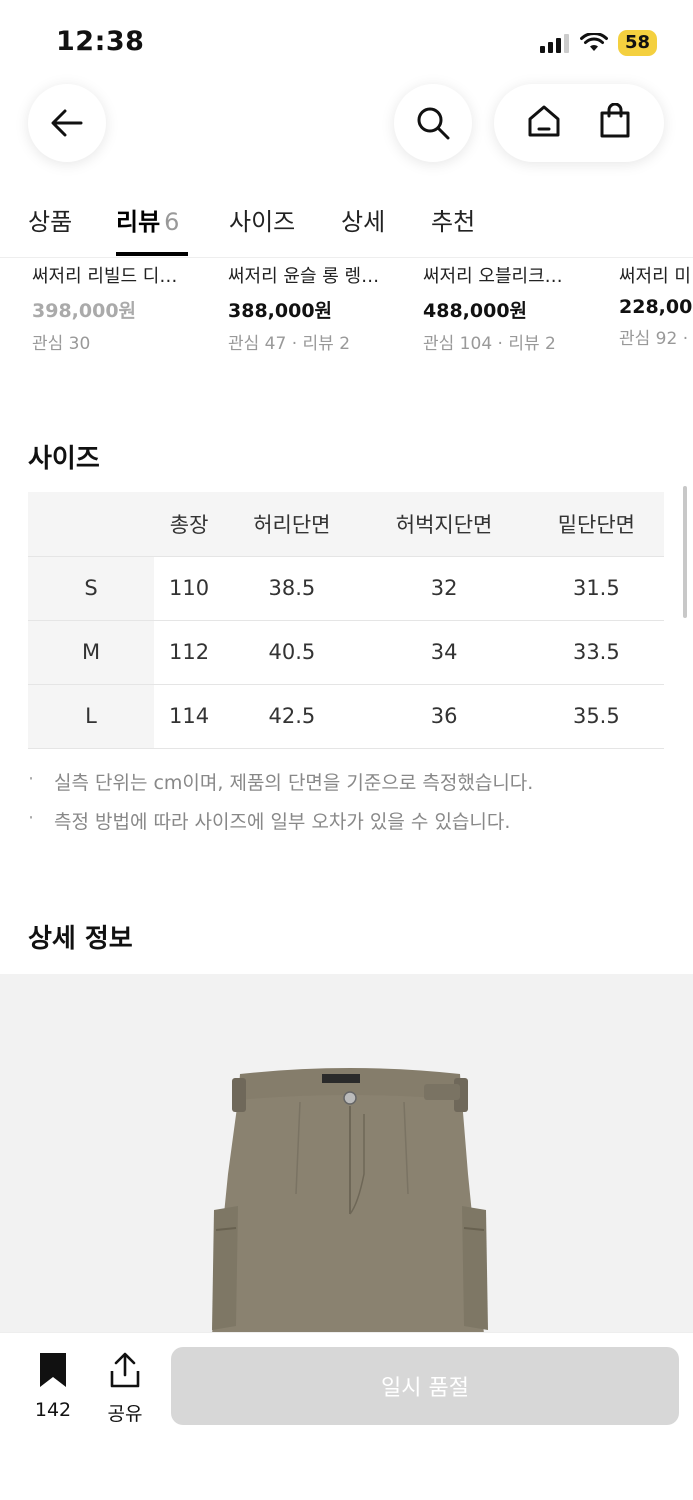 The width and height of the screenshot is (693, 1500). What do you see at coordinates (189, 588) in the screenshot?
I see `size-cell: 110` at bounding box center [189, 588].